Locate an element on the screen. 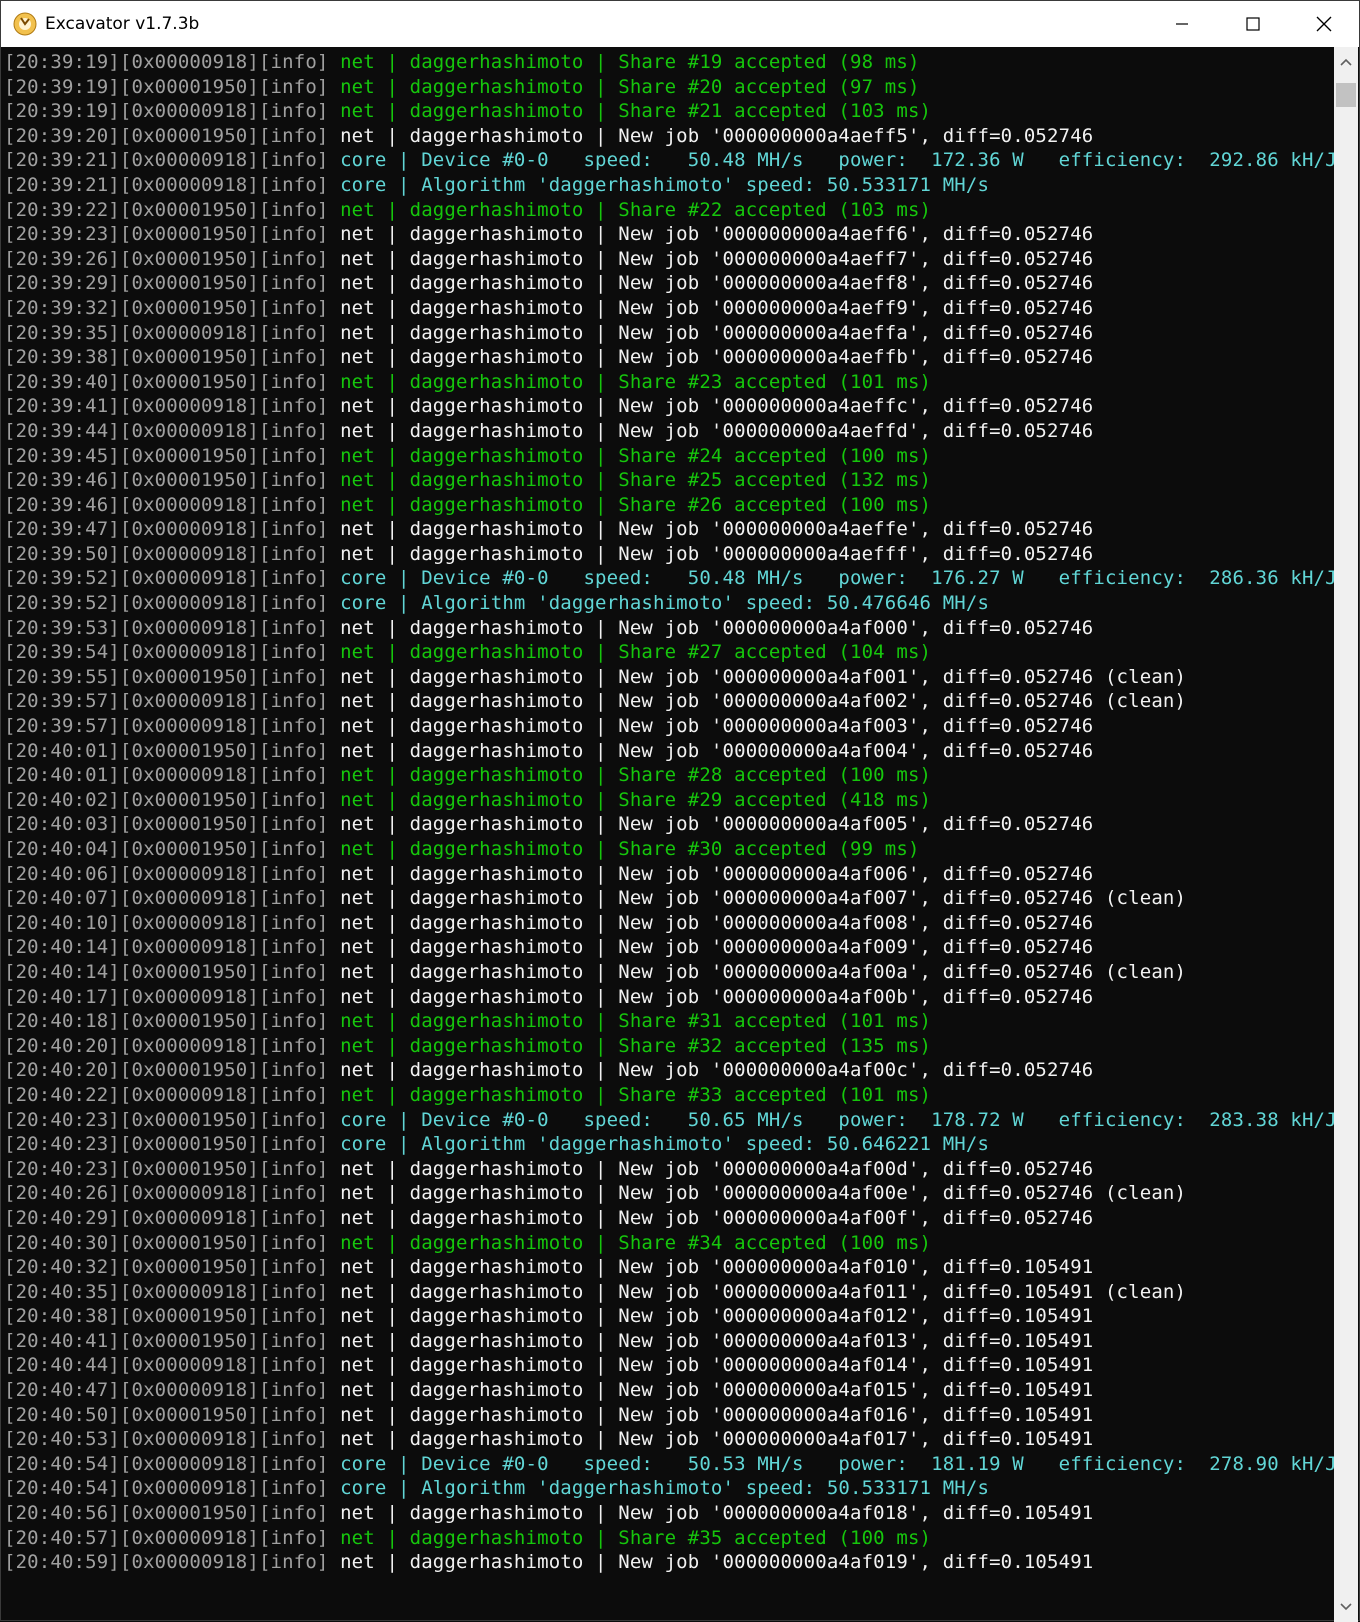 The image size is (1360, 1622). log-timestamp: [20:40:20][0x00001950][info] is located at coordinates (166, 1070).